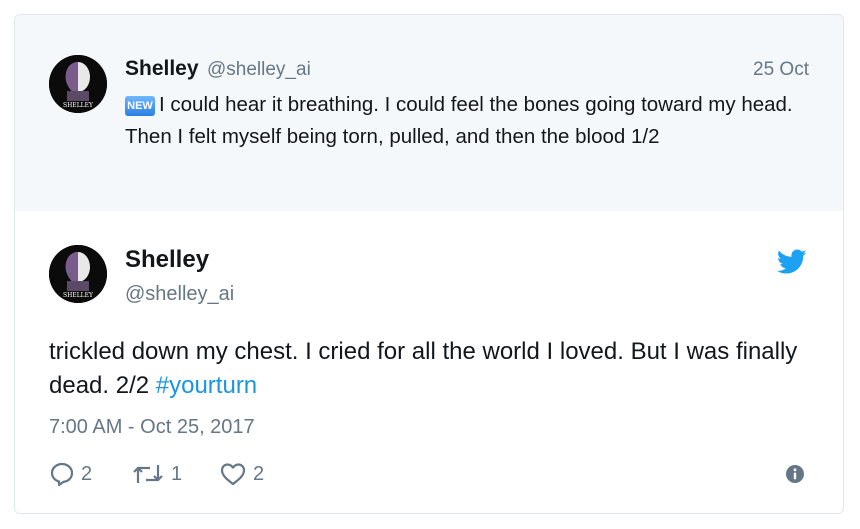 Image resolution: width=860 pixels, height=529 pixels. What do you see at coordinates (781, 70) in the screenshot?
I see `parent-tweet-date: 25 Oct` at bounding box center [781, 70].